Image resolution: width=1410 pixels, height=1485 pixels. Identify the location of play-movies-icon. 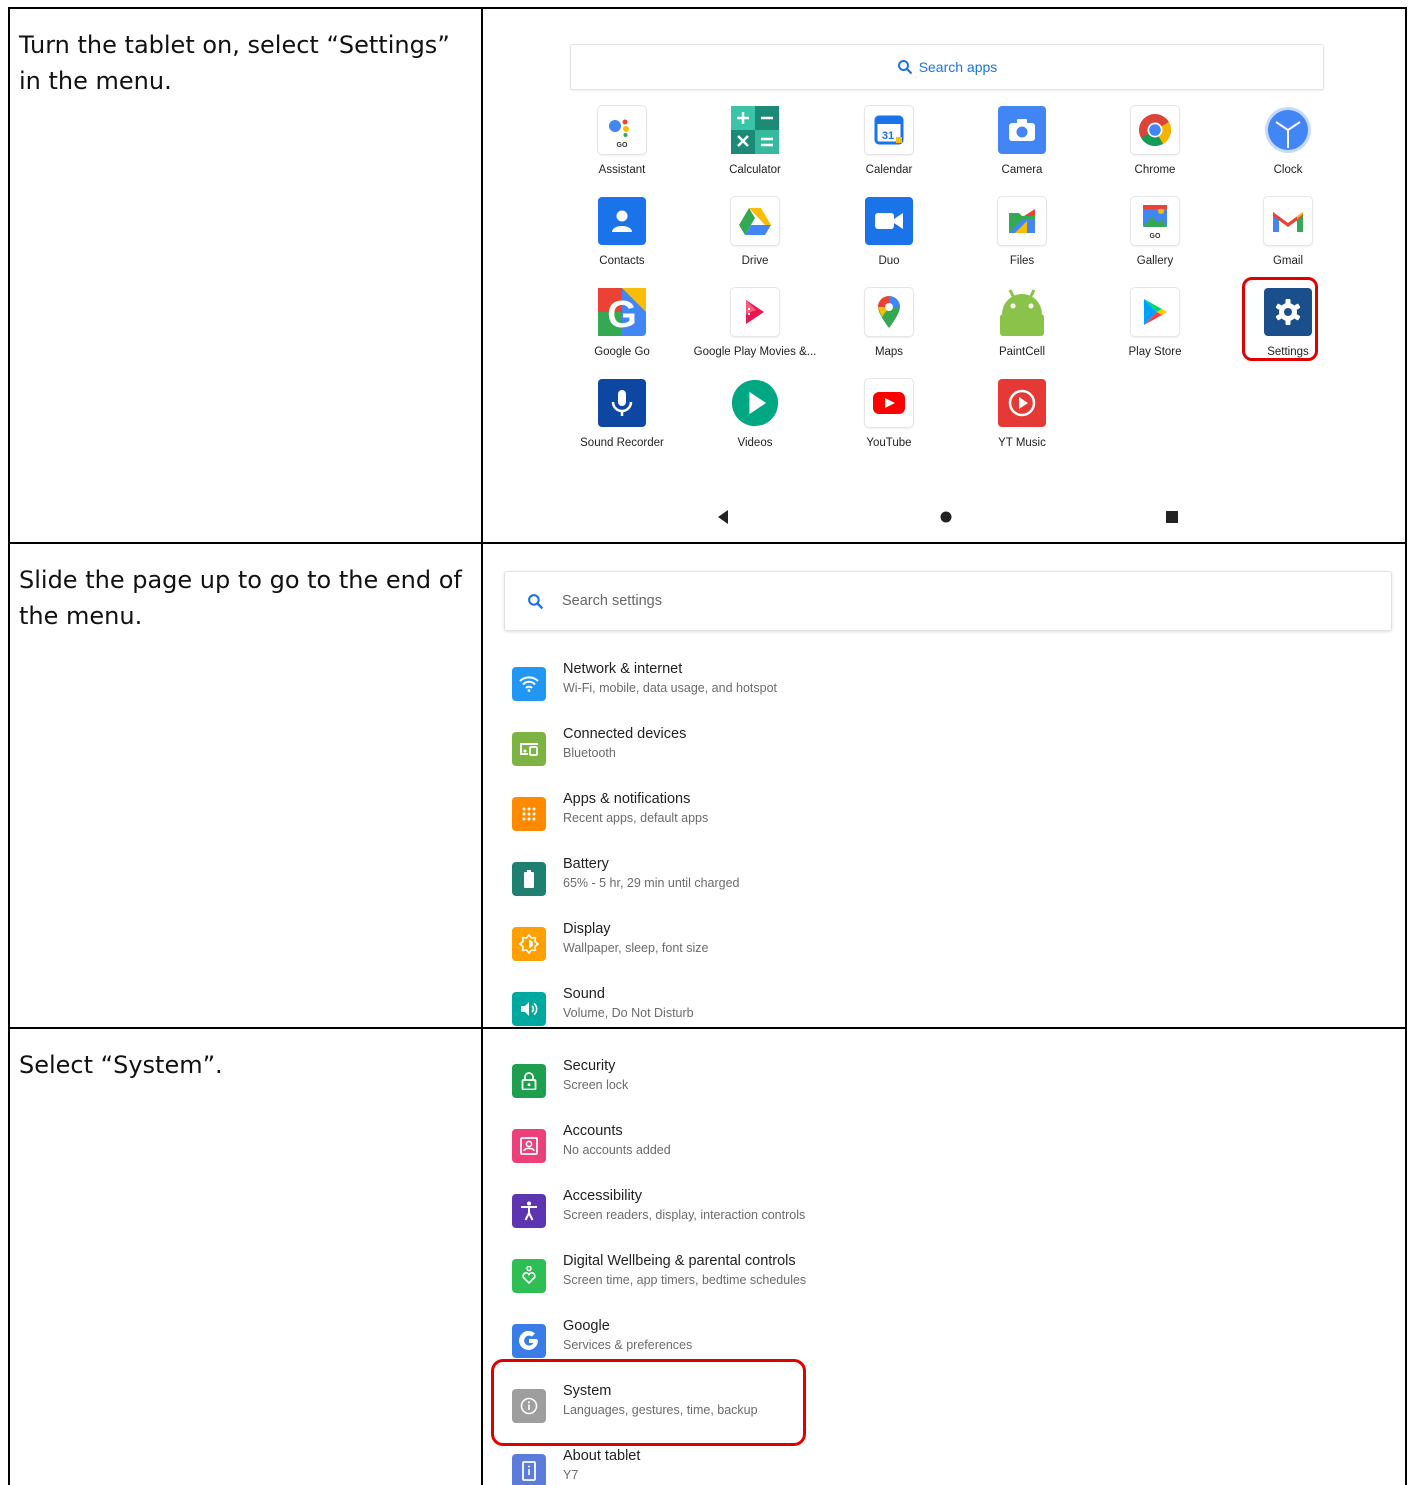
(755, 312).